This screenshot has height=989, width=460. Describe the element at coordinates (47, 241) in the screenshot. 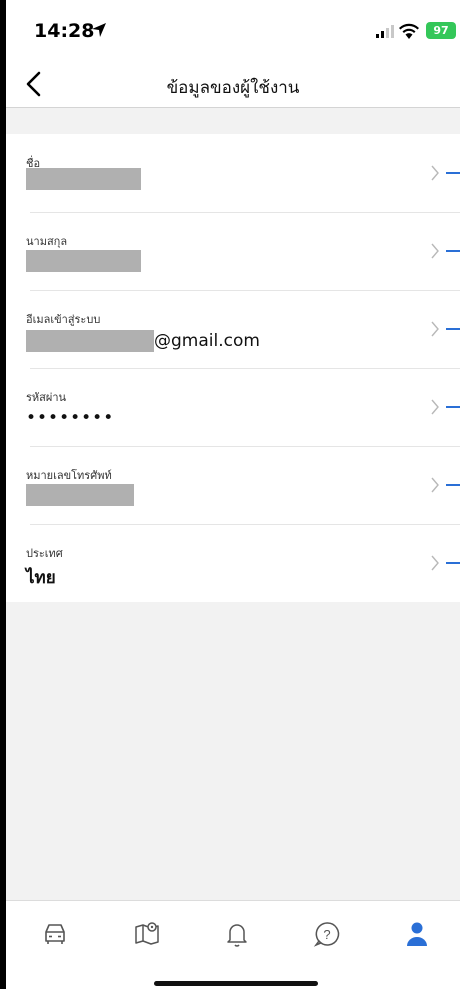

I see `field-label: นามสกุล` at that location.